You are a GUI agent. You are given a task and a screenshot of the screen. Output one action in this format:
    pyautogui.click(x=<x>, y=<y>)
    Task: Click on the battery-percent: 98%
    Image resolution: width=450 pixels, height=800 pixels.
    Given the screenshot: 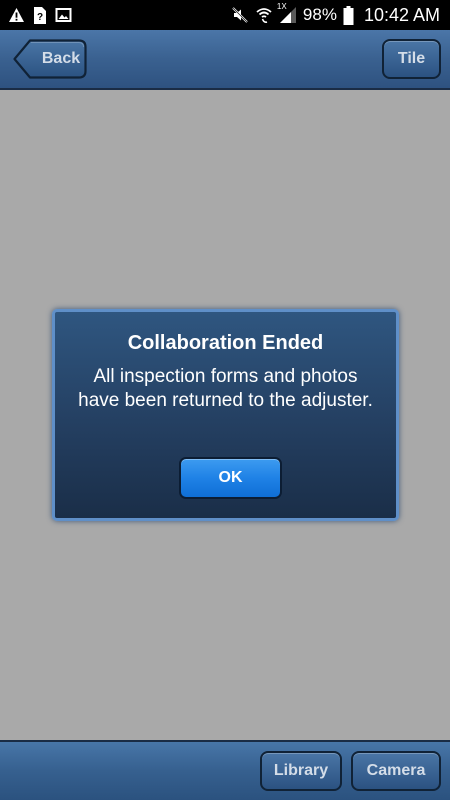 What is the action you would take?
    pyautogui.click(x=319, y=14)
    